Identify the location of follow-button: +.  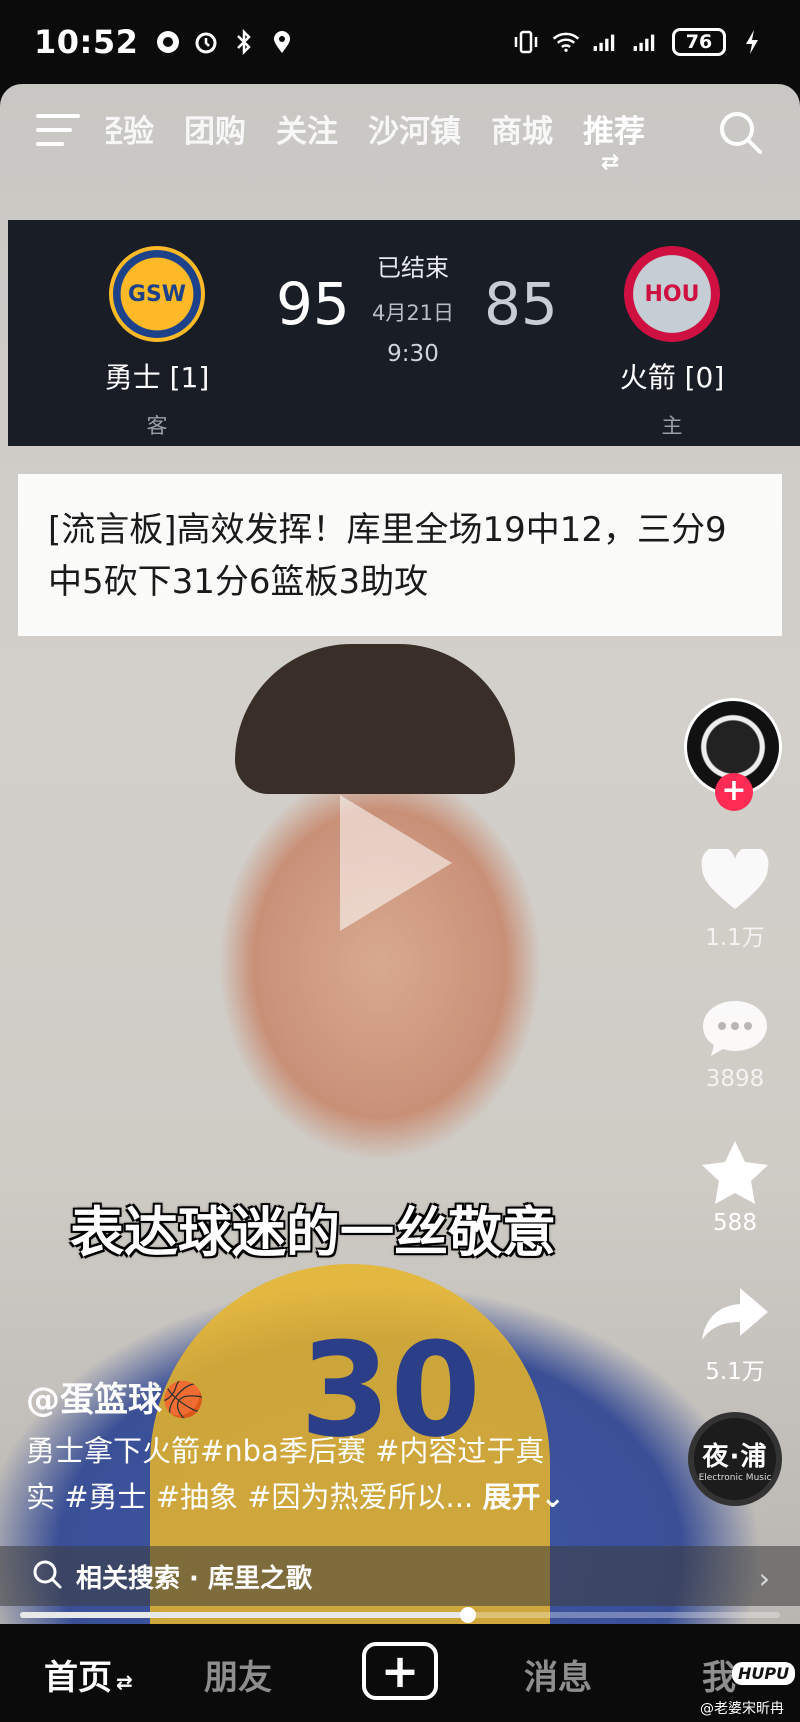
(734, 792).